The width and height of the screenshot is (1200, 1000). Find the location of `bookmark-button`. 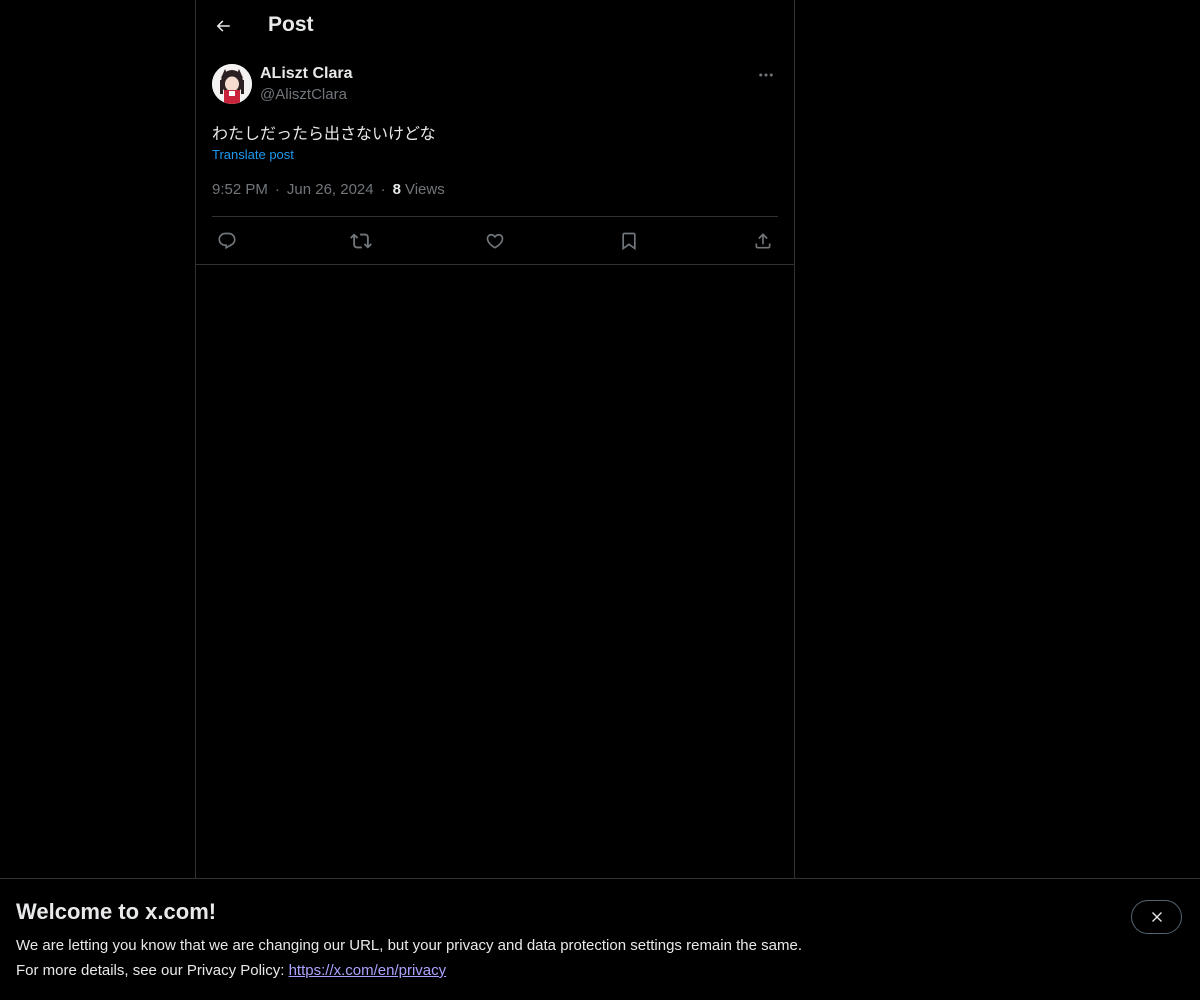

bookmark-button is located at coordinates (629, 241).